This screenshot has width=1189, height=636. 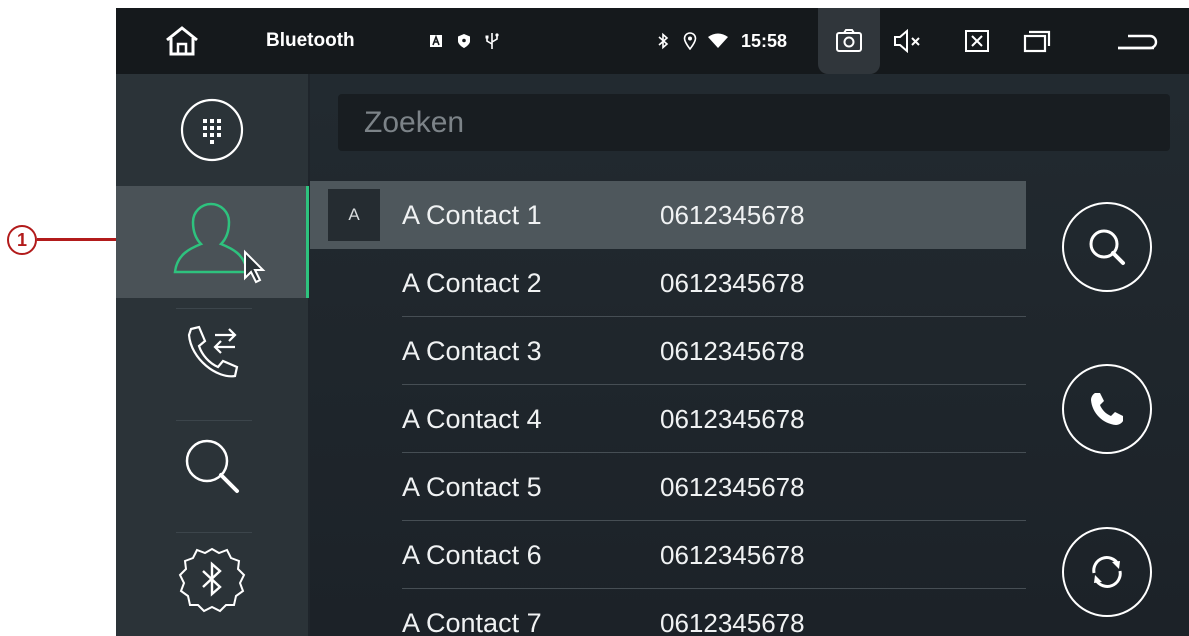 I want to click on search-input: Zoeken, so click(x=754, y=122).